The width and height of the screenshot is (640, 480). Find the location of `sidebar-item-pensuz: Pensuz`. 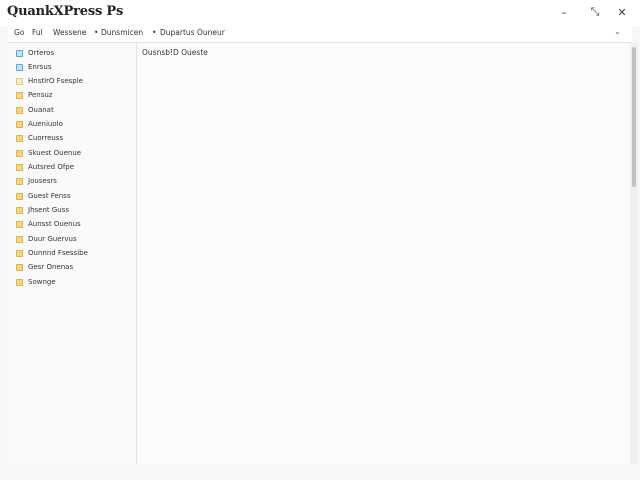

sidebar-item-pensuz: Pensuz is located at coordinates (34, 95).